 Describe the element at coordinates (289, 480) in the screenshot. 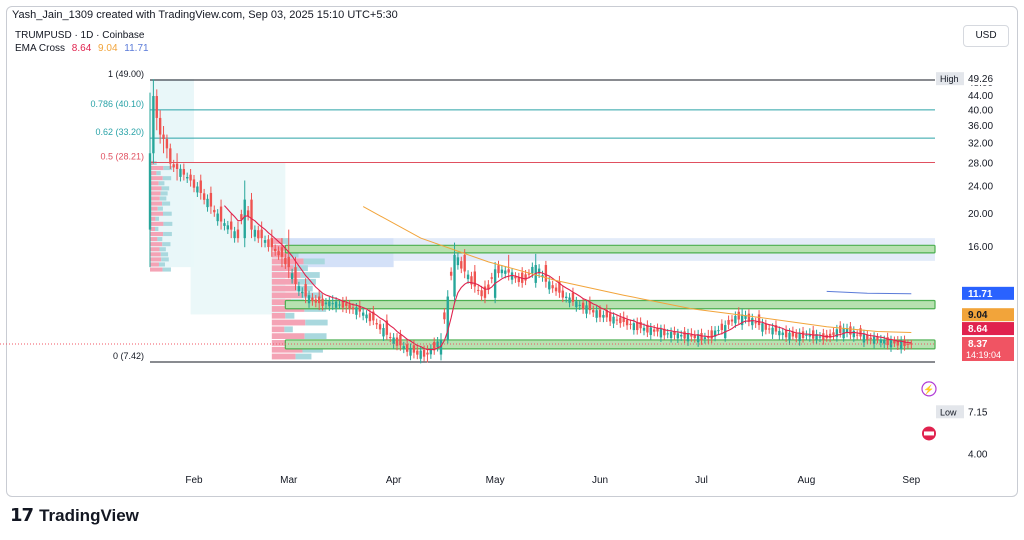

I see `x-tick-label: Mar` at that location.